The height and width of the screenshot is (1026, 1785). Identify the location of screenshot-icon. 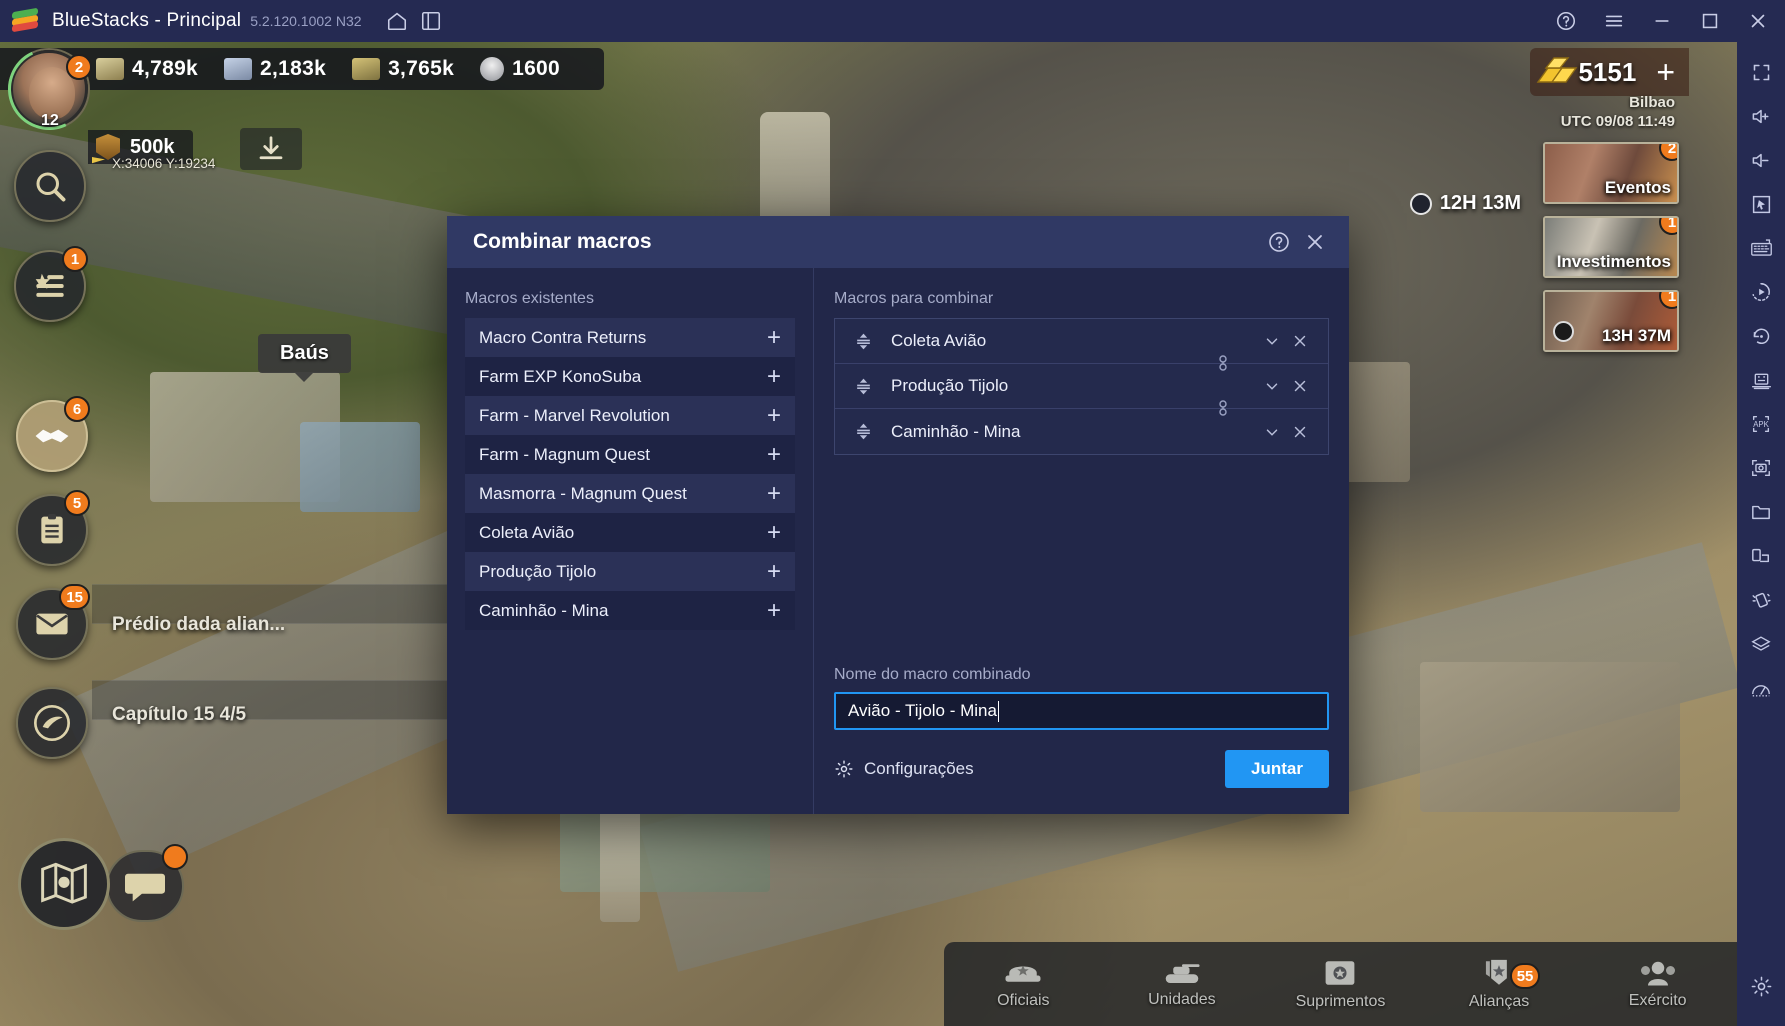
(1761, 468).